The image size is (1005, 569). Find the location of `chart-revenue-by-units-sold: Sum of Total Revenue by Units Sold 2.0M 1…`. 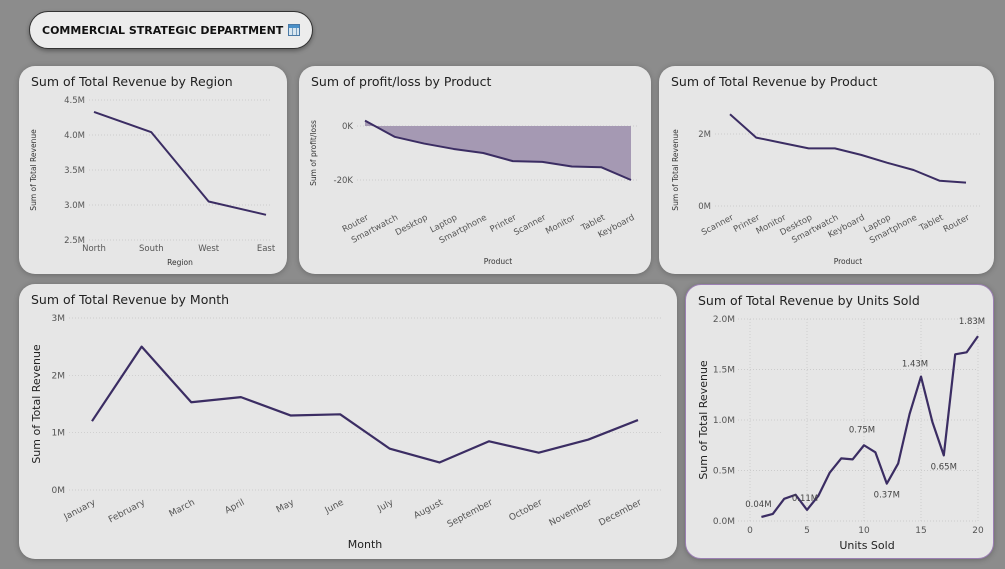

chart-revenue-by-units-sold: Sum of Total Revenue by Units Sold 2.0M 1… is located at coordinates (839, 421).